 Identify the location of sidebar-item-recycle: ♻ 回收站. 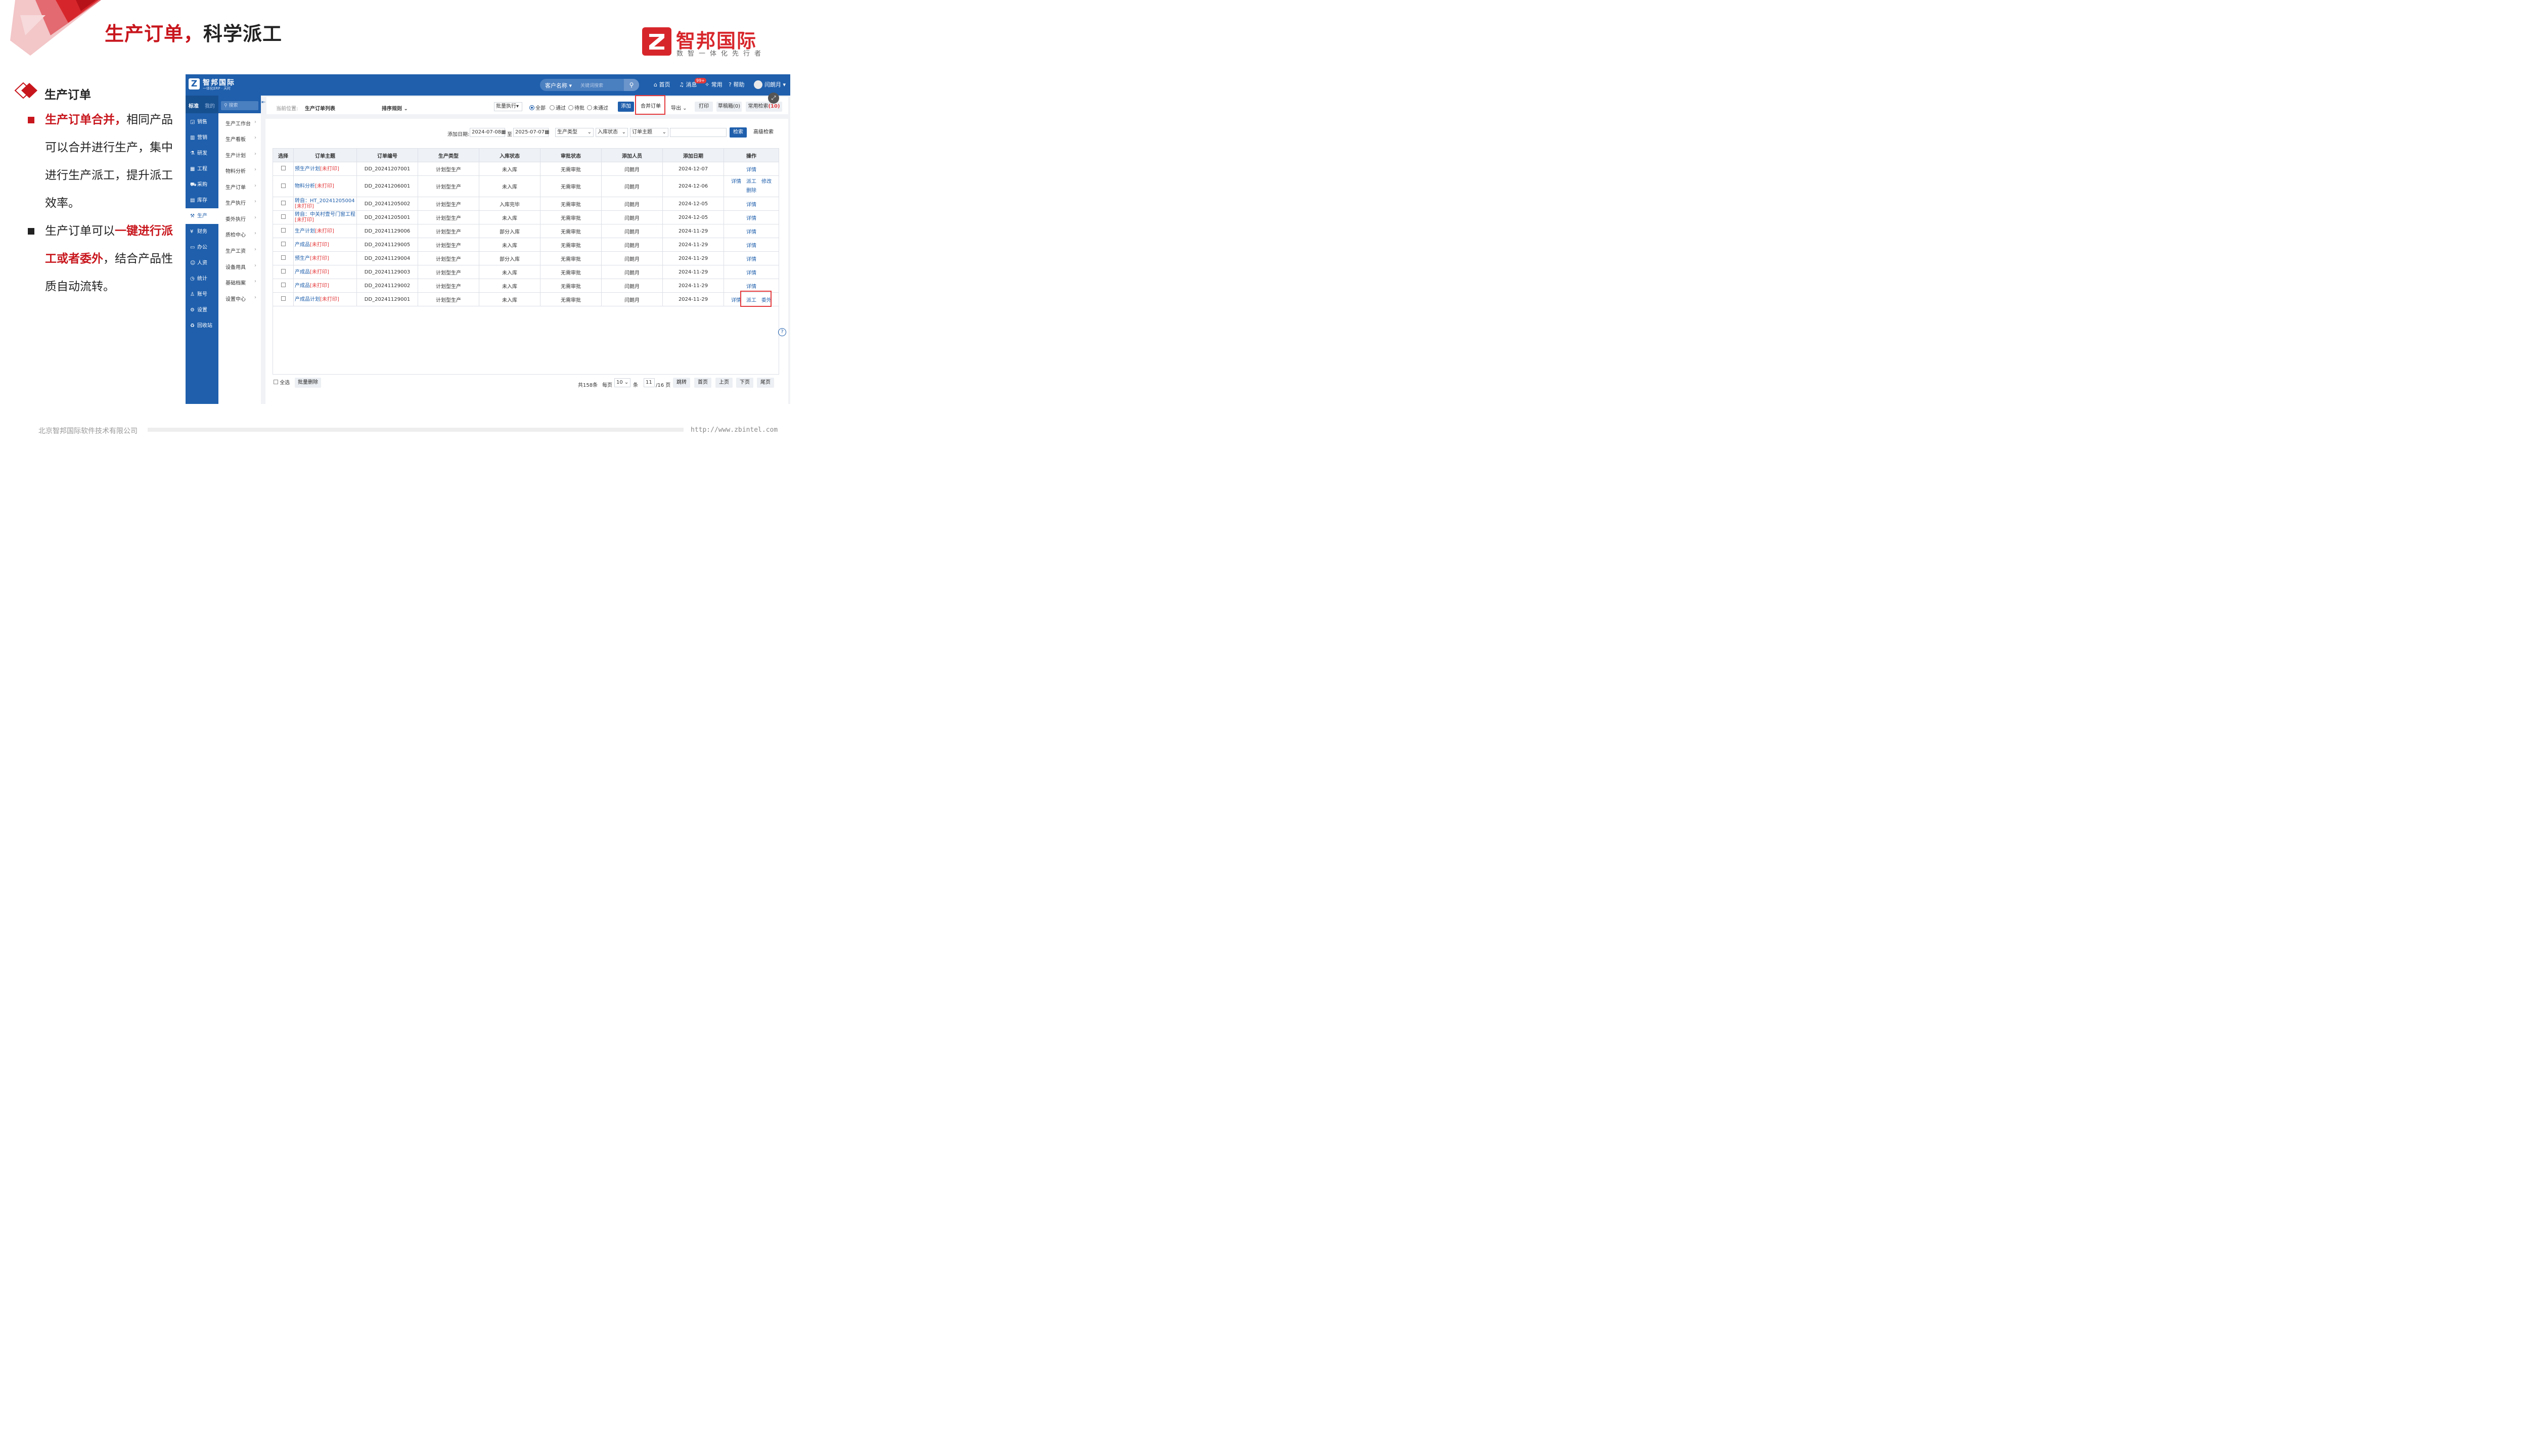
(202, 326).